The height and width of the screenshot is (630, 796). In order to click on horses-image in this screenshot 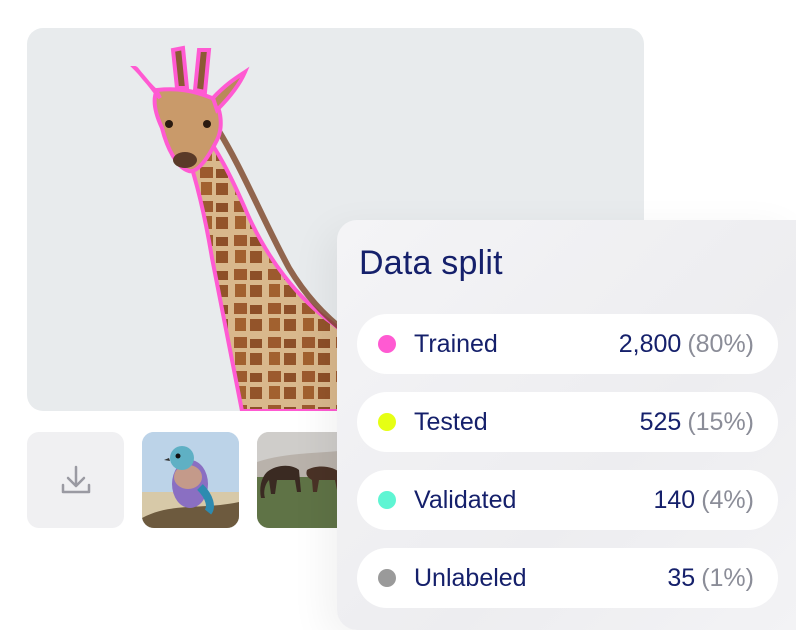, I will do `click(302, 480)`.